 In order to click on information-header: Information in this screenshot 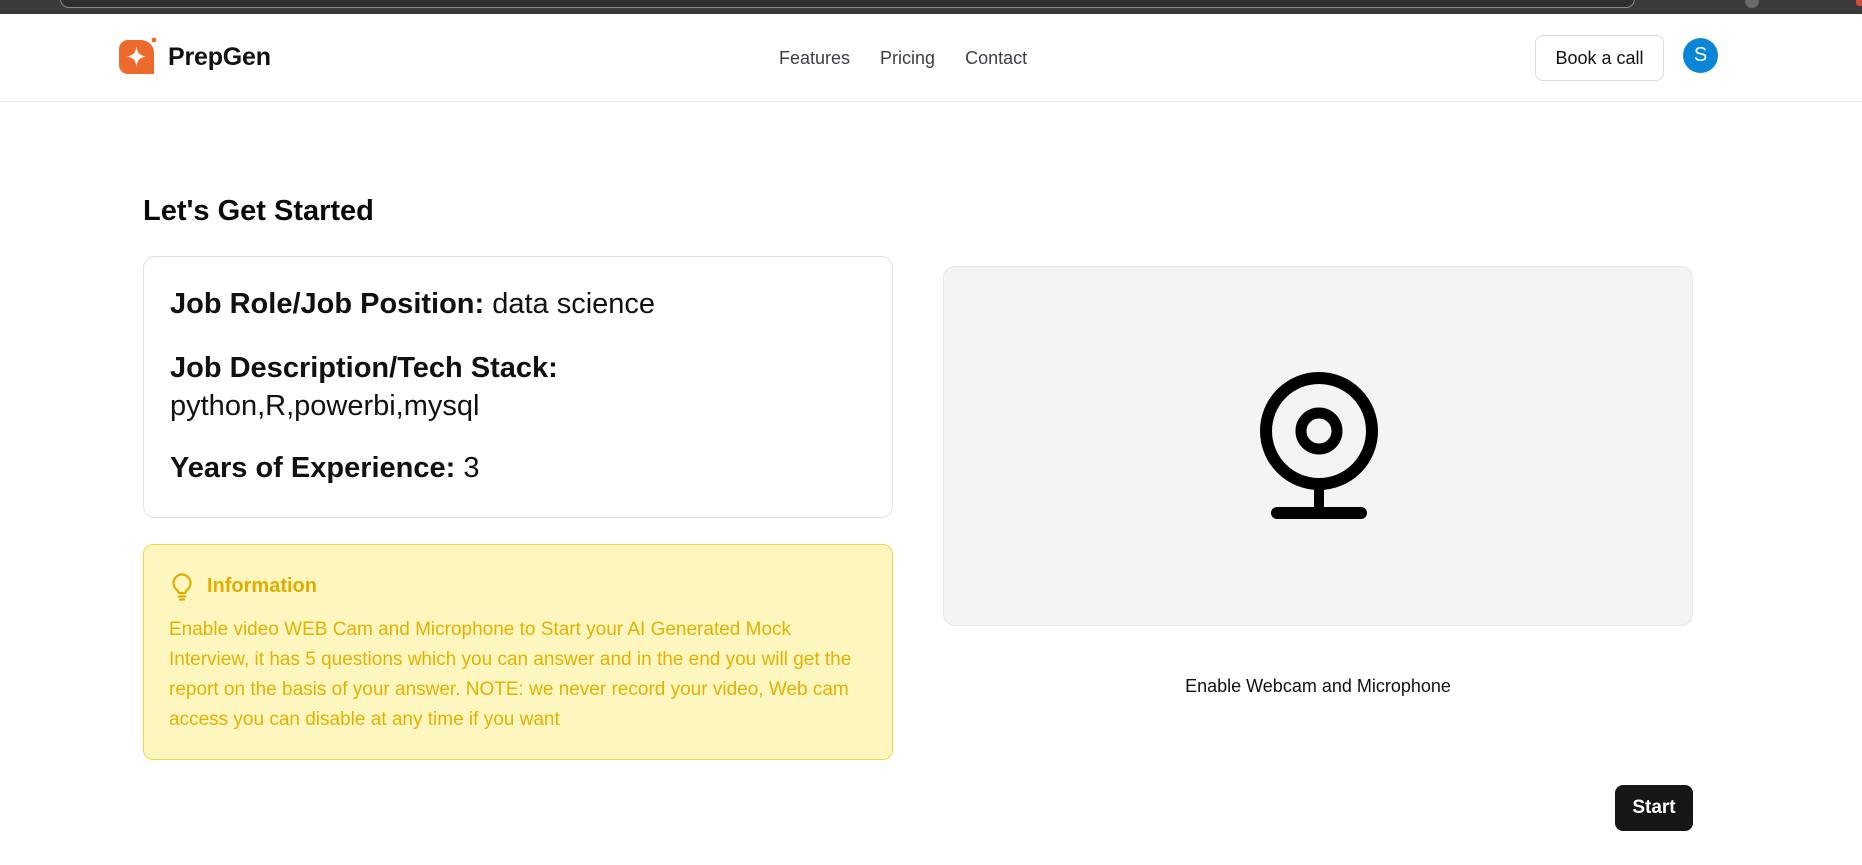, I will do `click(518, 586)`.